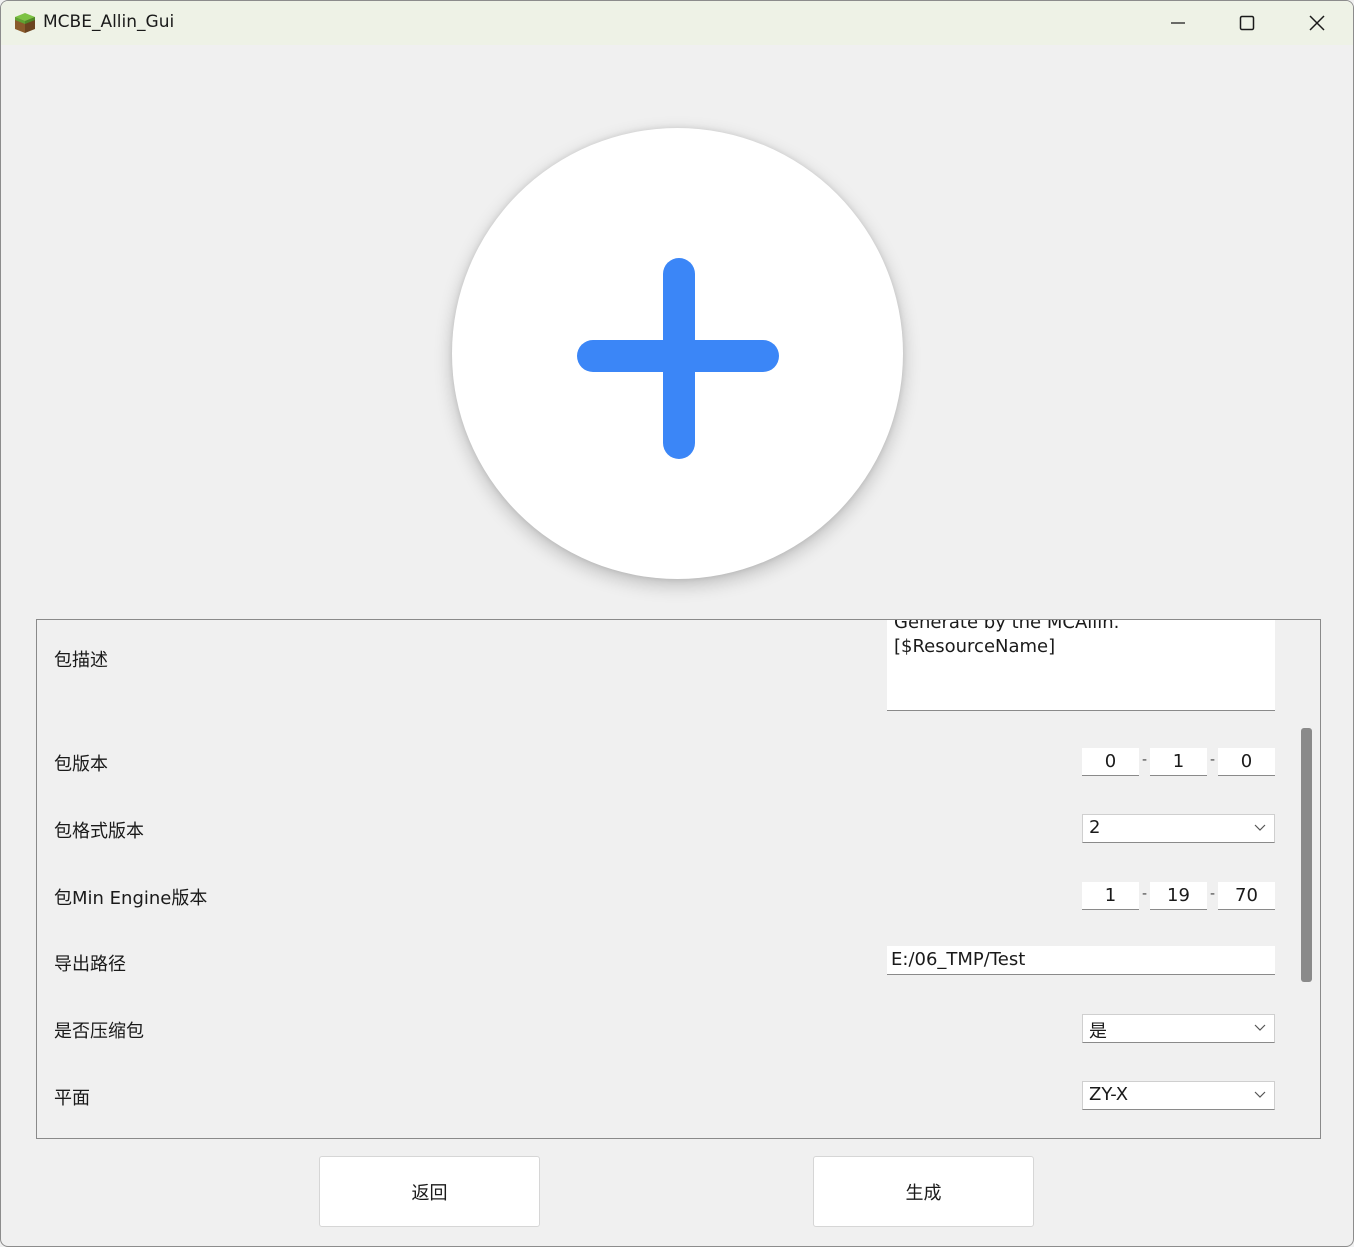 The height and width of the screenshot is (1247, 1354). What do you see at coordinates (1110, 762) in the screenshot?
I see `version-major-input: 0` at bounding box center [1110, 762].